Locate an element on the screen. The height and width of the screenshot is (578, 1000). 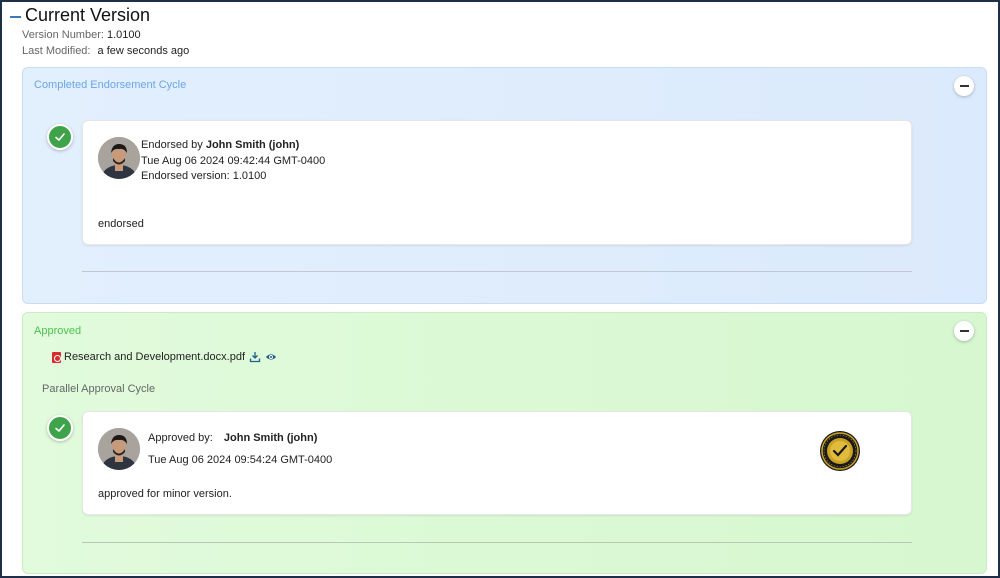
approved-collapse-button is located at coordinates (964, 331).